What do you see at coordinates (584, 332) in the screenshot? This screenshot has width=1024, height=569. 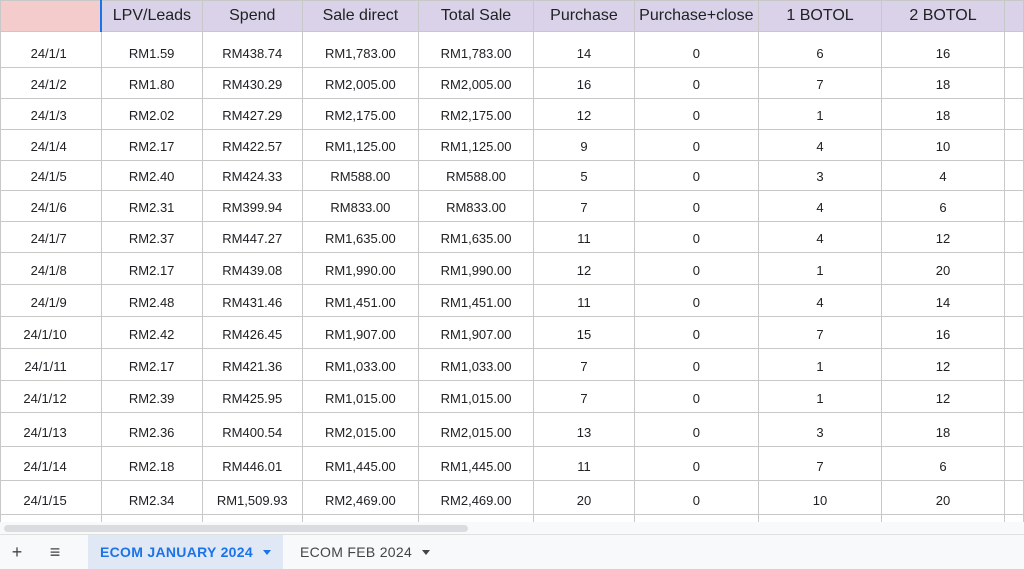 I see `data-cell: 15` at bounding box center [584, 332].